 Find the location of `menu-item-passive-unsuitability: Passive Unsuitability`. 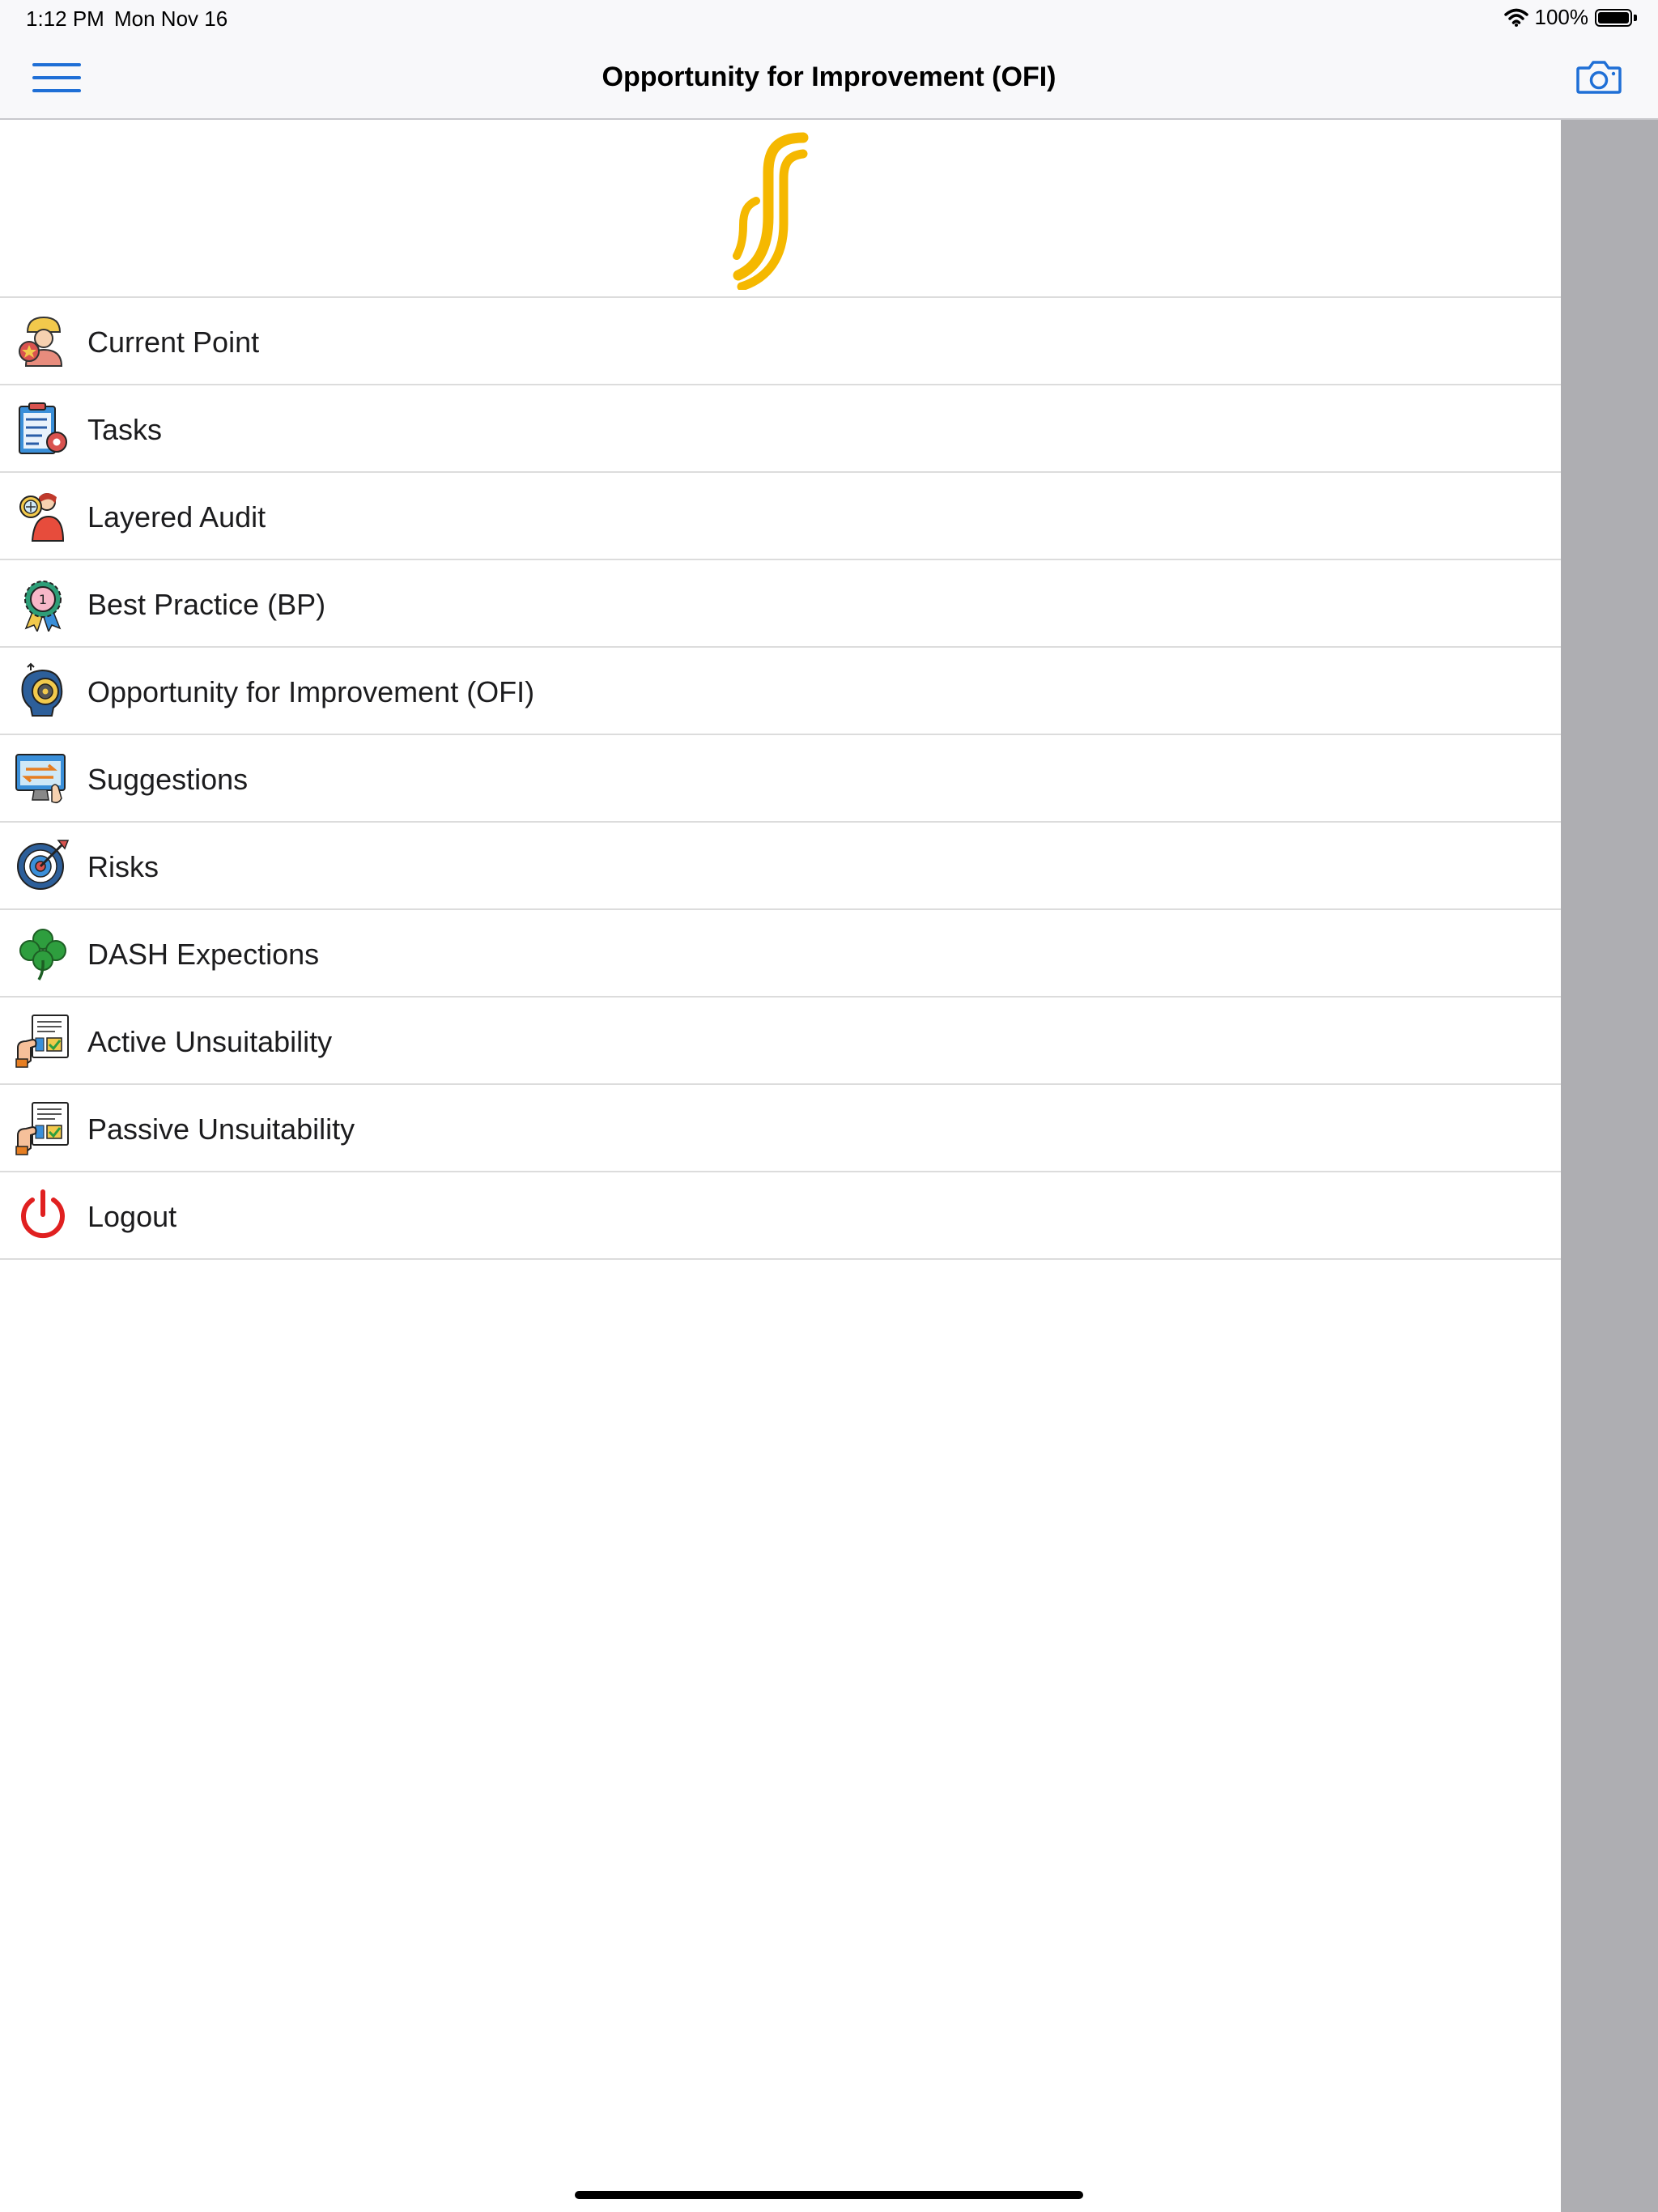

menu-item-passive-unsuitability: Passive Unsuitability is located at coordinates (780, 1129).